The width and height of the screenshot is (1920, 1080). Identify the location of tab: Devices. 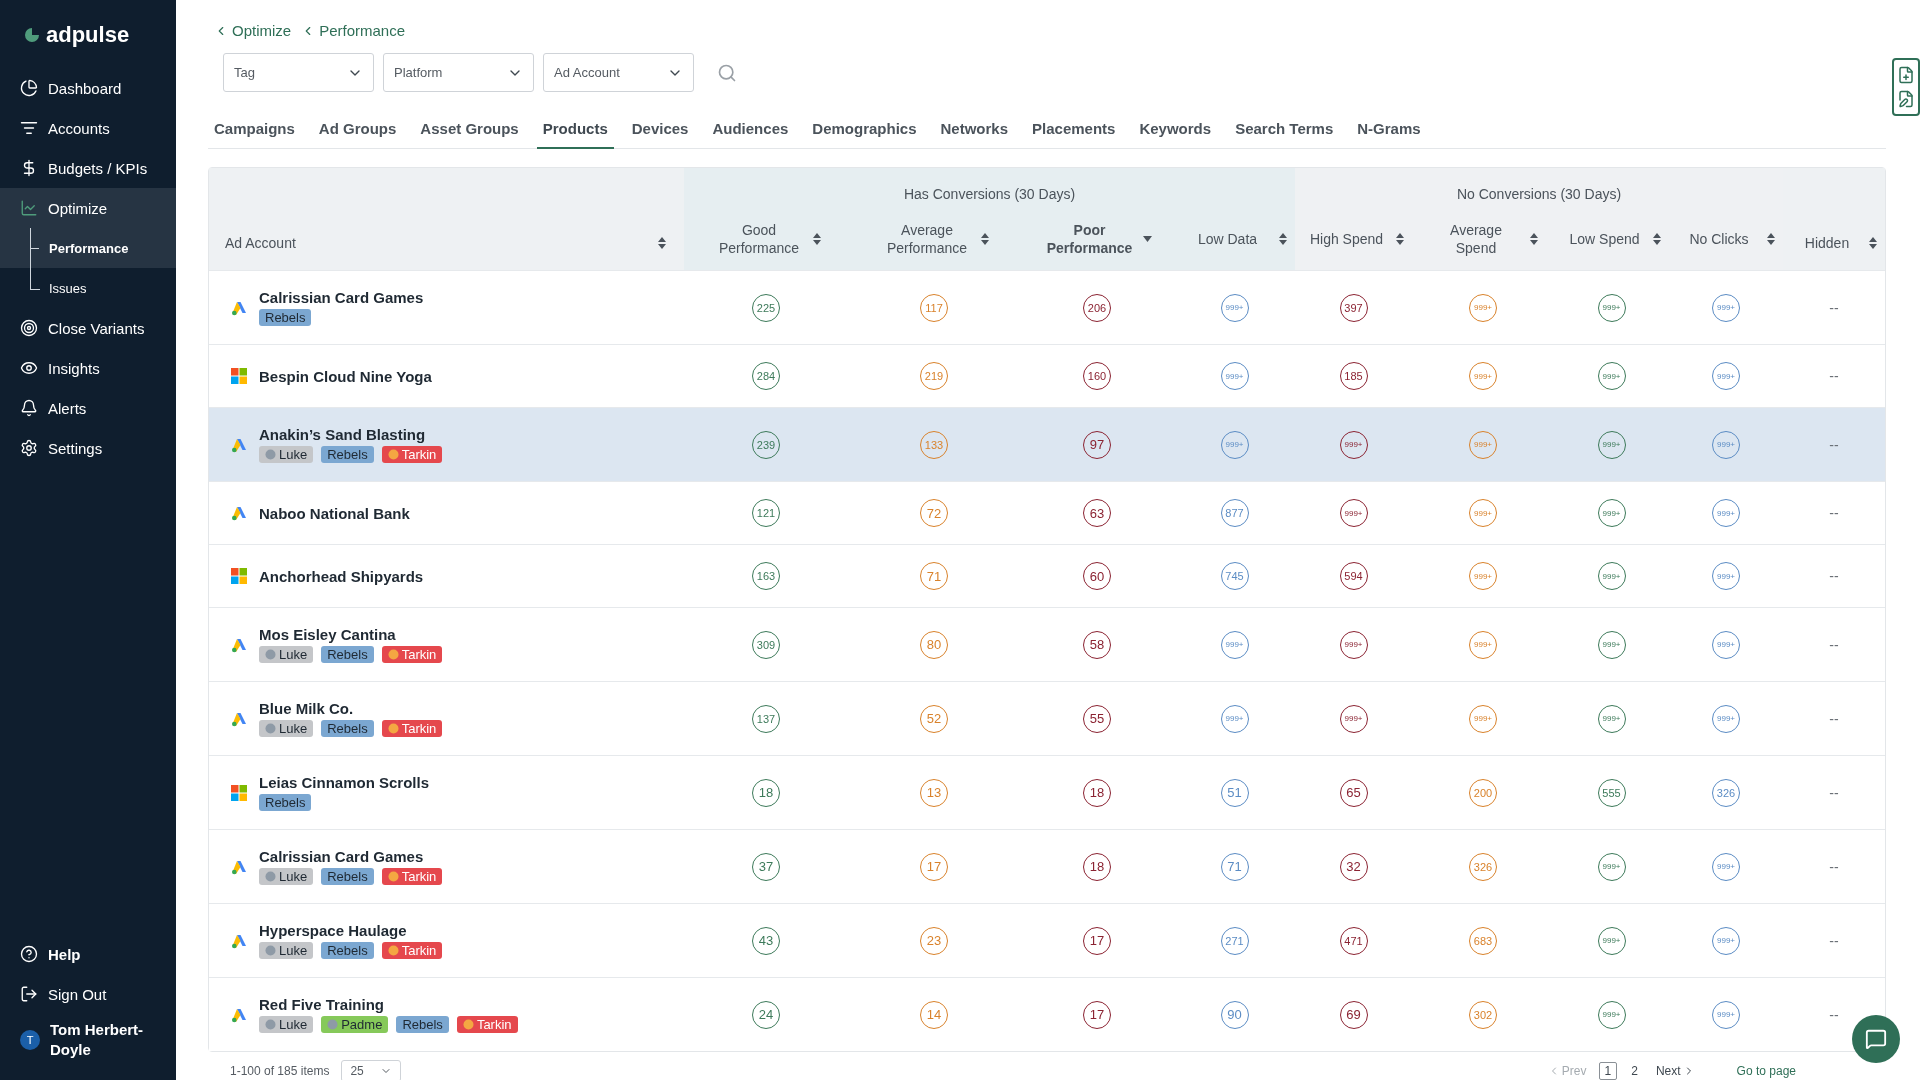
(660, 134).